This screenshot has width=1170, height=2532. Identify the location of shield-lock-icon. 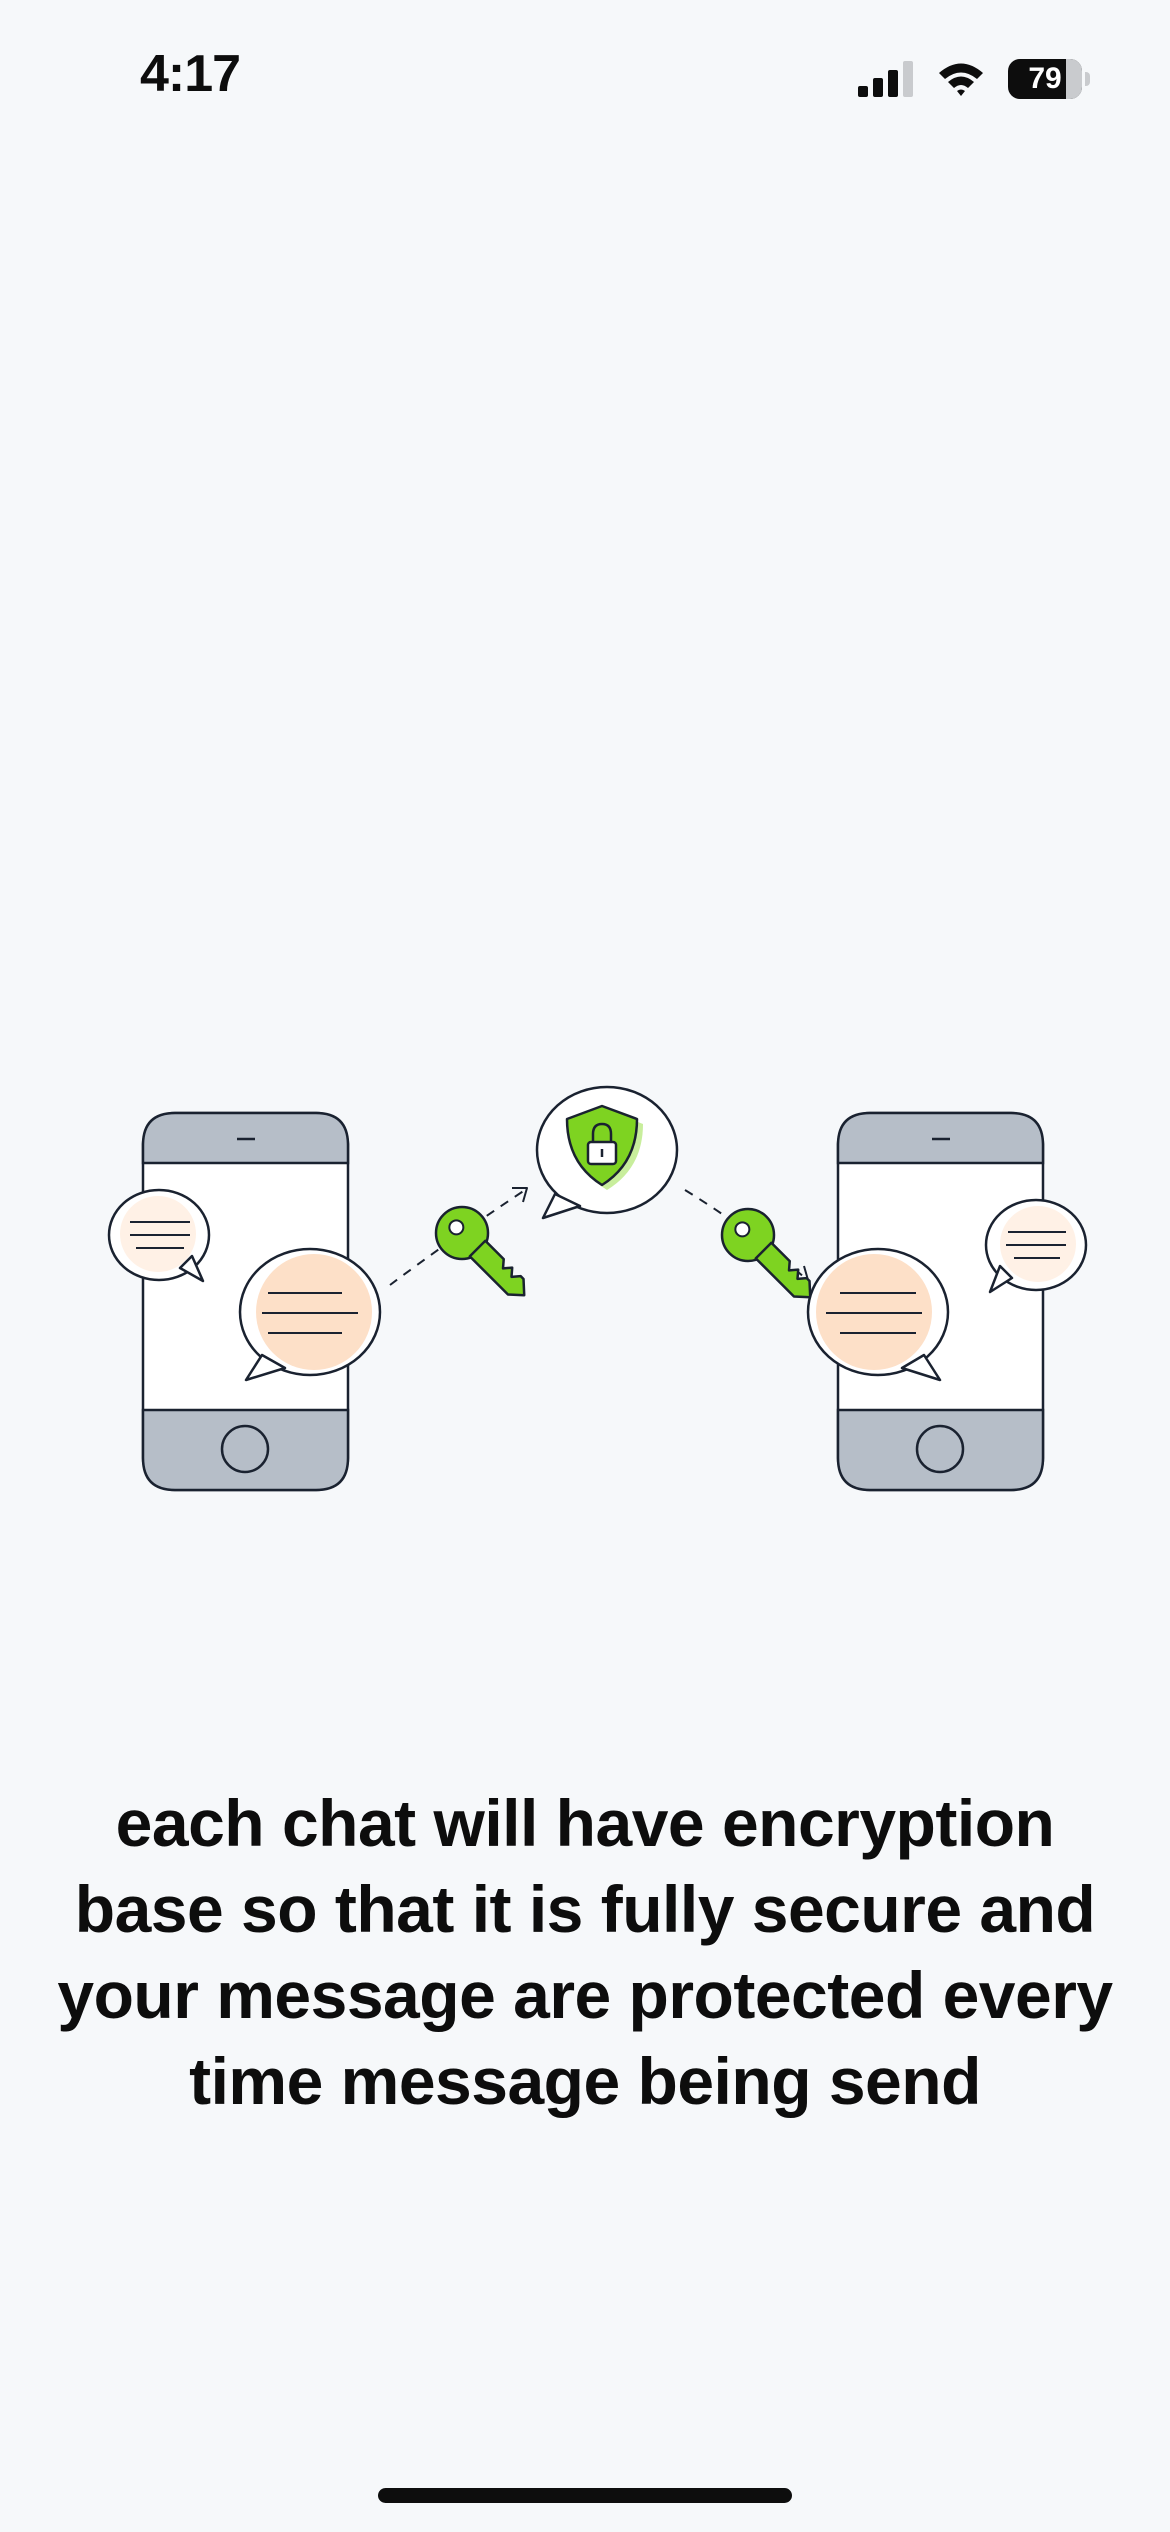
(607, 1152).